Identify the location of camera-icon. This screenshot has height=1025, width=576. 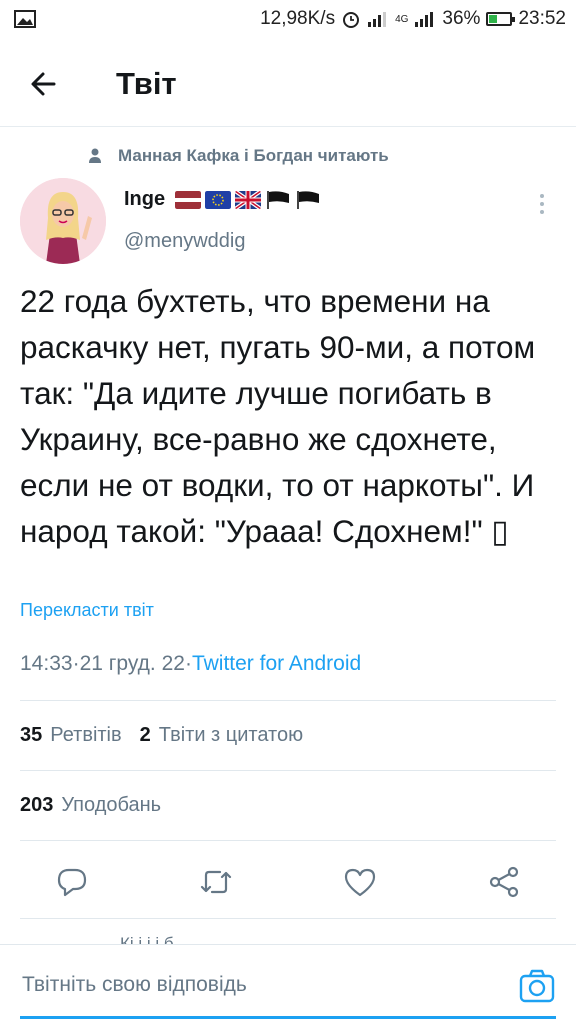
(537, 986).